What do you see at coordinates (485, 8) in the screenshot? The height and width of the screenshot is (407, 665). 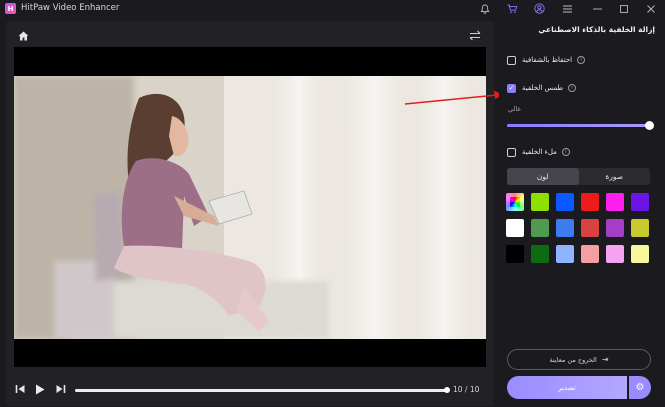 I see `bell-icon` at bounding box center [485, 8].